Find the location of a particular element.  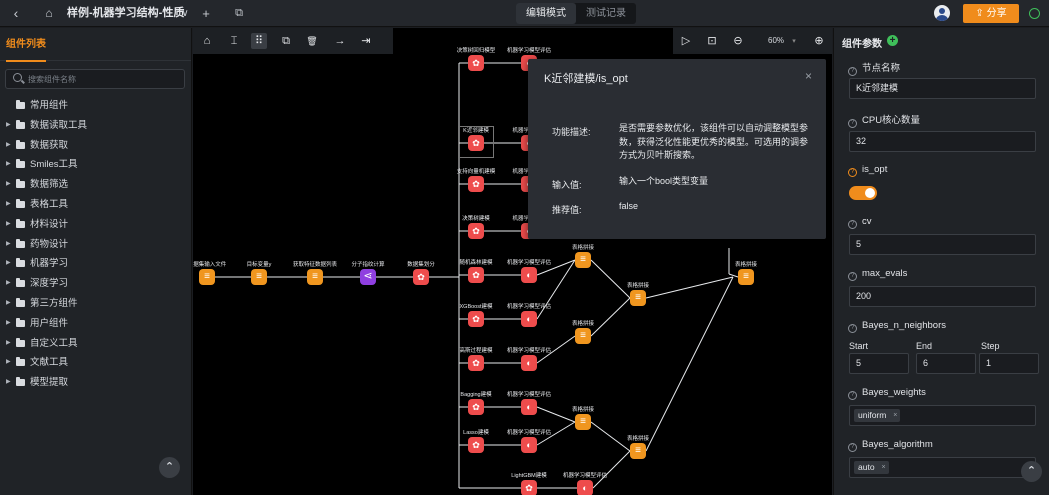

tab-test-record: 测试记录 is located at coordinates (606, 13).